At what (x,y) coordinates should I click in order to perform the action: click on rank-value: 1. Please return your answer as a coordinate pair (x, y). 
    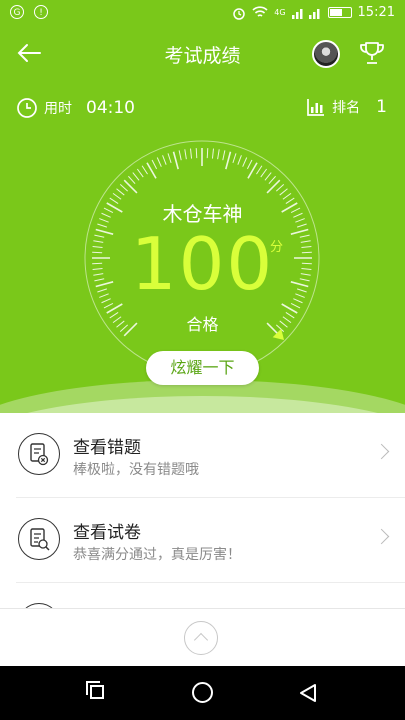
    Looking at the image, I should click on (381, 107).